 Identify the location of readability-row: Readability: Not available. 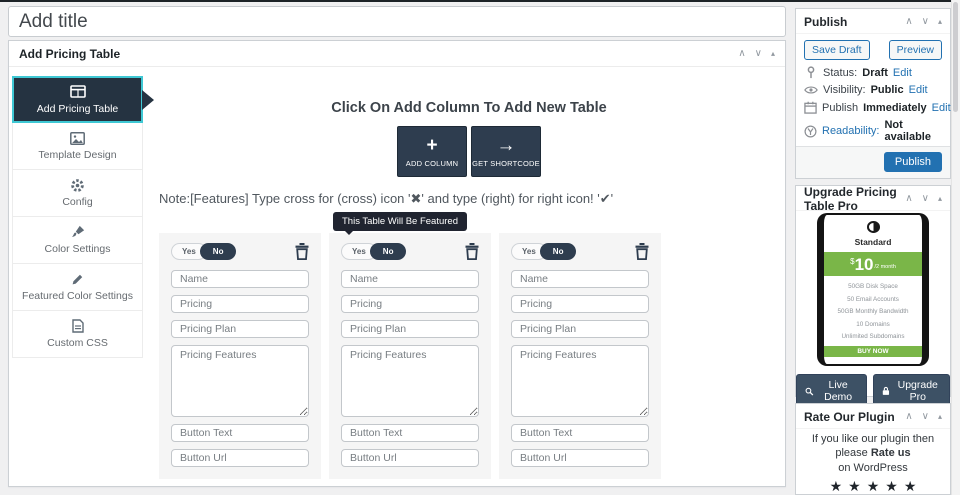
(873, 131).